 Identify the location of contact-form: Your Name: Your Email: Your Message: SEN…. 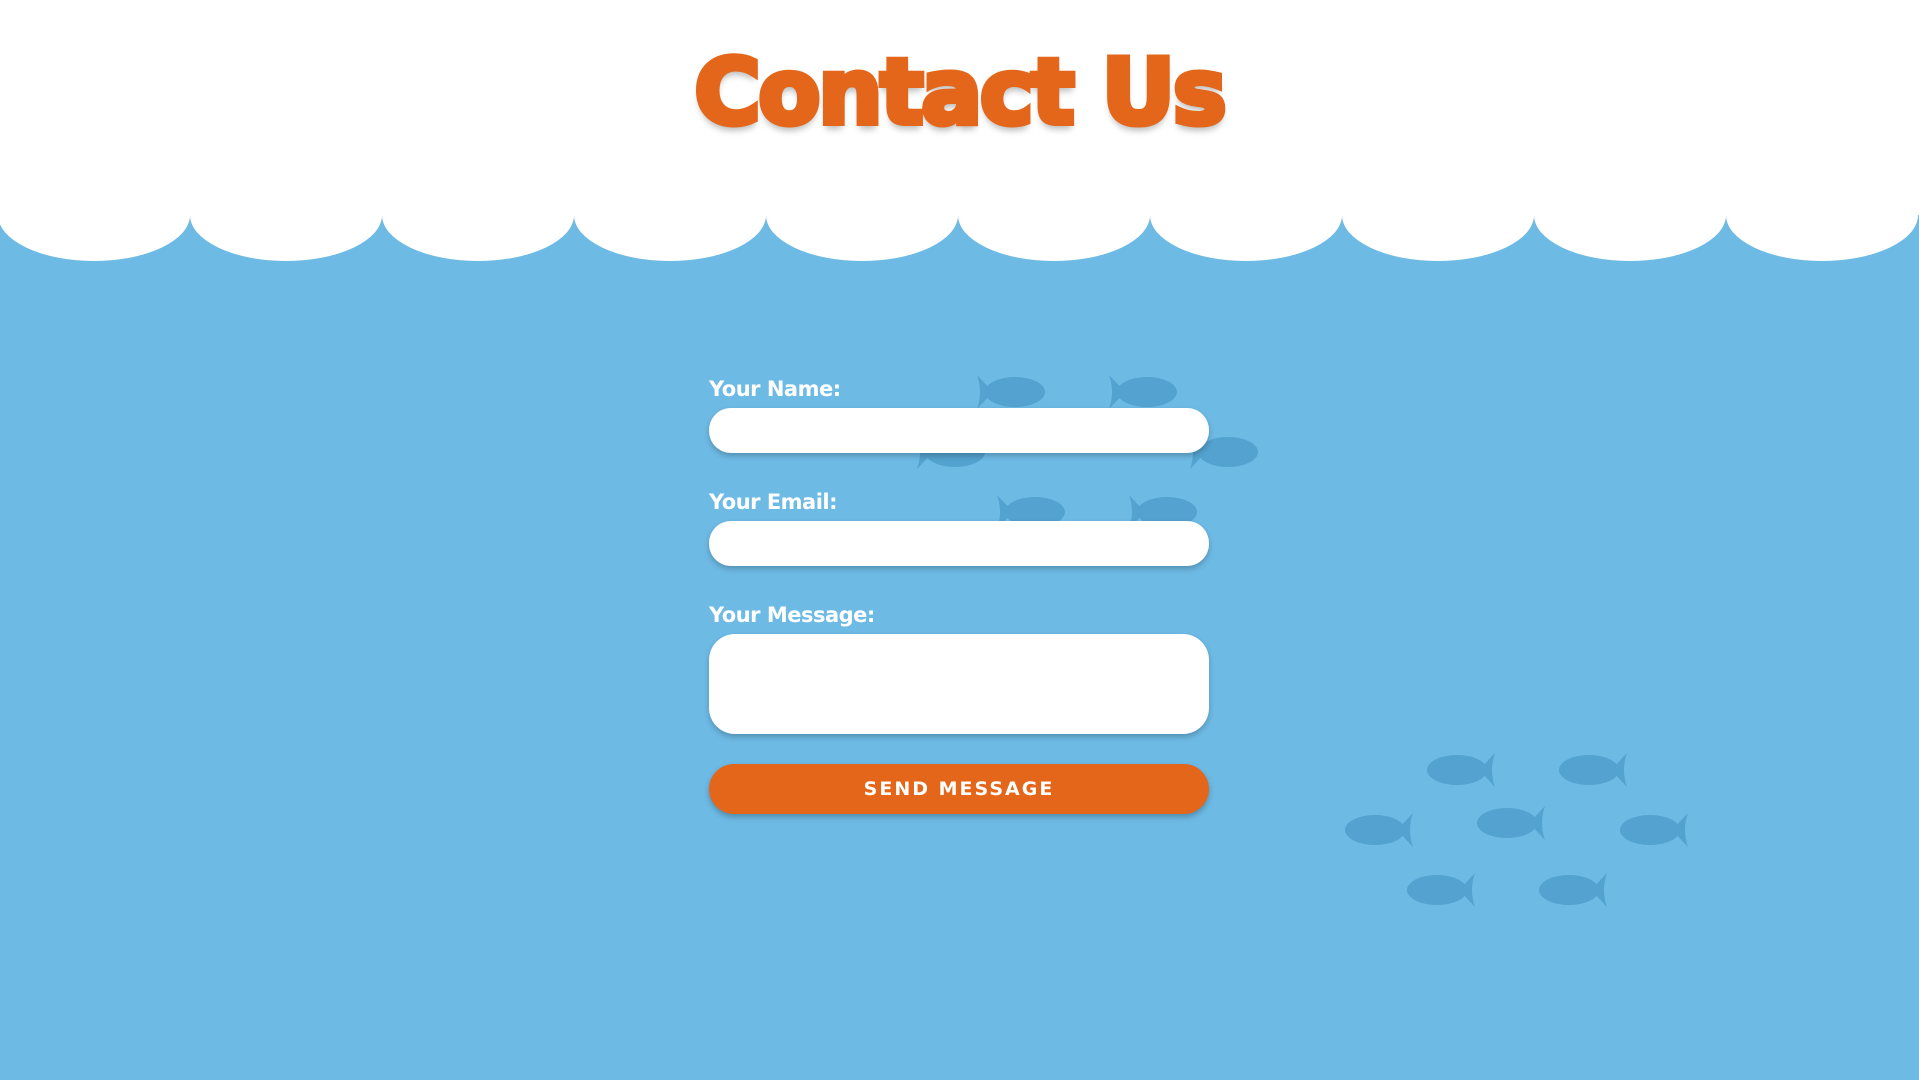
(959, 594).